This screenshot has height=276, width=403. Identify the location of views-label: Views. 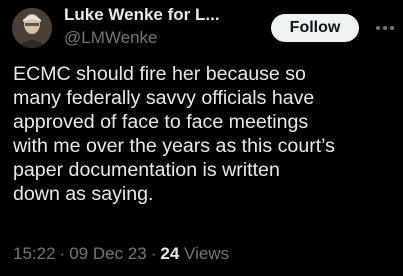
(207, 253).